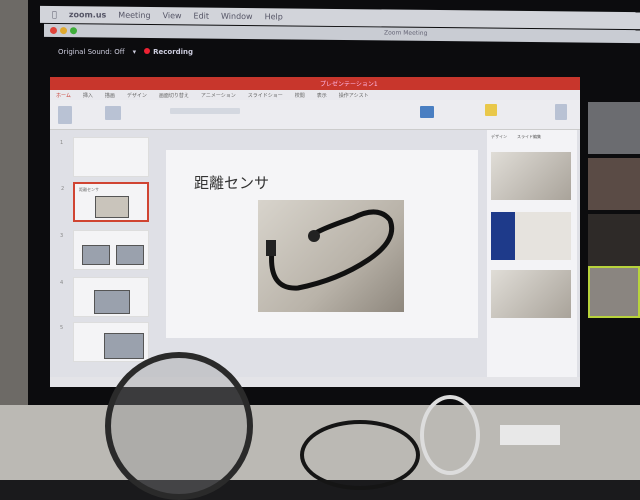 This screenshot has height=500, width=640. Describe the element at coordinates (65, 115) in the screenshot. I see `paste-icon` at that location.